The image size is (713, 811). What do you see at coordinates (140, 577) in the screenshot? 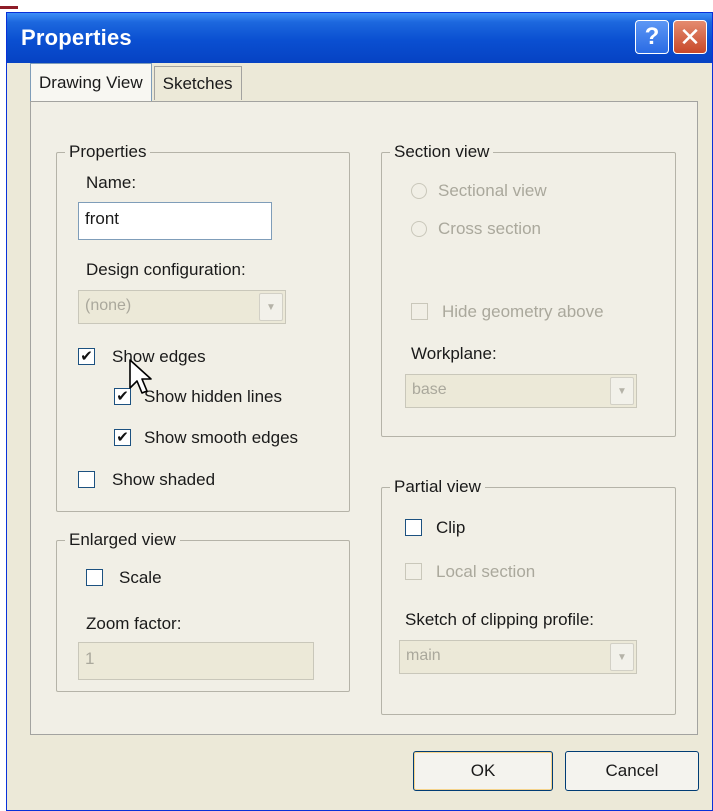
I see `scale-label: Scale` at bounding box center [140, 577].